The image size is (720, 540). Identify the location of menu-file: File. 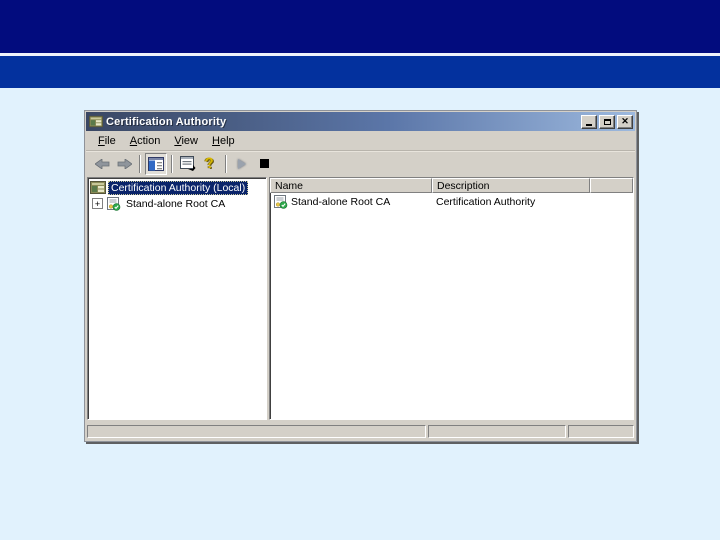
(107, 141).